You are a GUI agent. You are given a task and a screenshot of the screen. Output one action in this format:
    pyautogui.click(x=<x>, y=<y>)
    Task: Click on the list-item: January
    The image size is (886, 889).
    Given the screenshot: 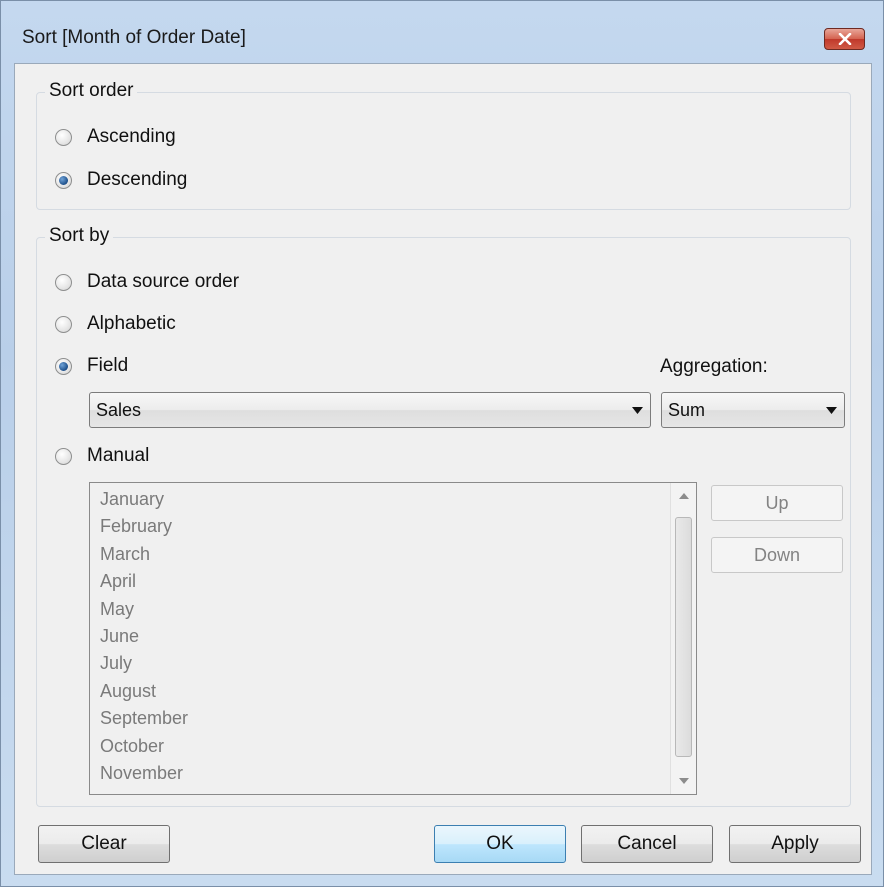 What is the action you would take?
    pyautogui.click(x=144, y=499)
    